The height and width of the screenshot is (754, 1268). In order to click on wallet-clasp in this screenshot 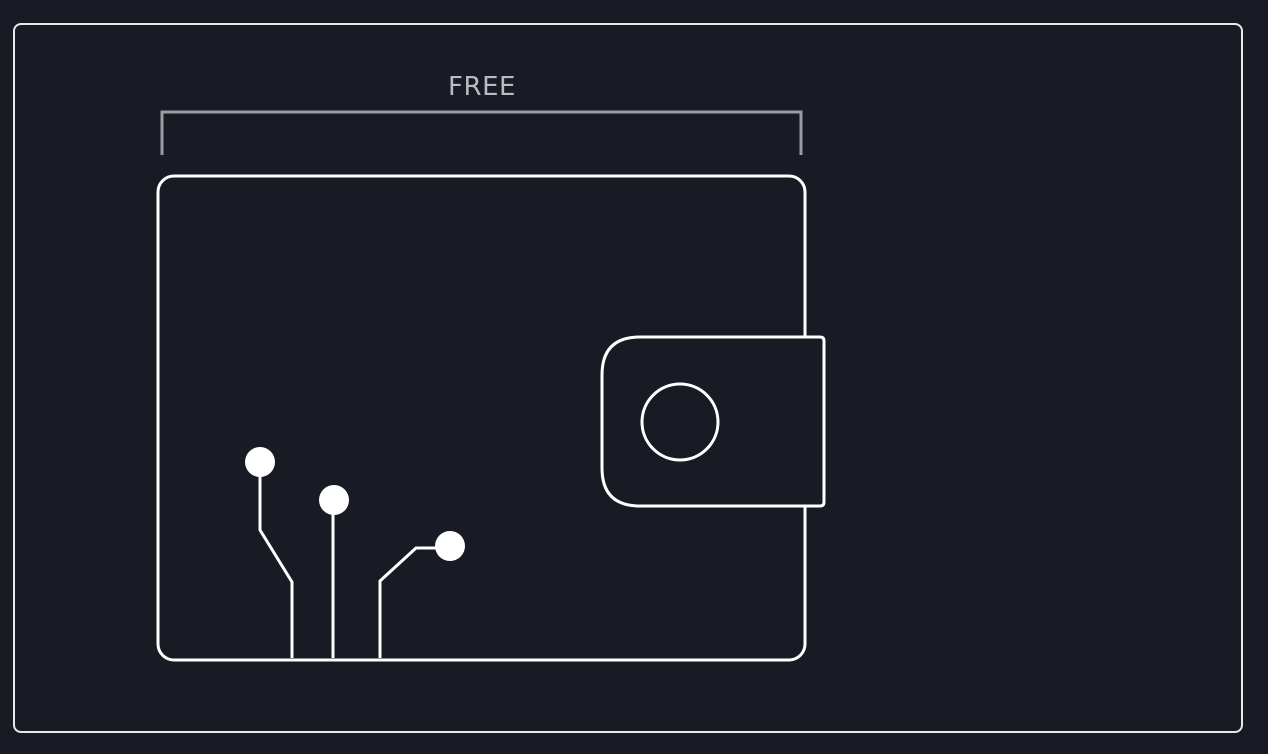, I will do `click(713, 421)`.